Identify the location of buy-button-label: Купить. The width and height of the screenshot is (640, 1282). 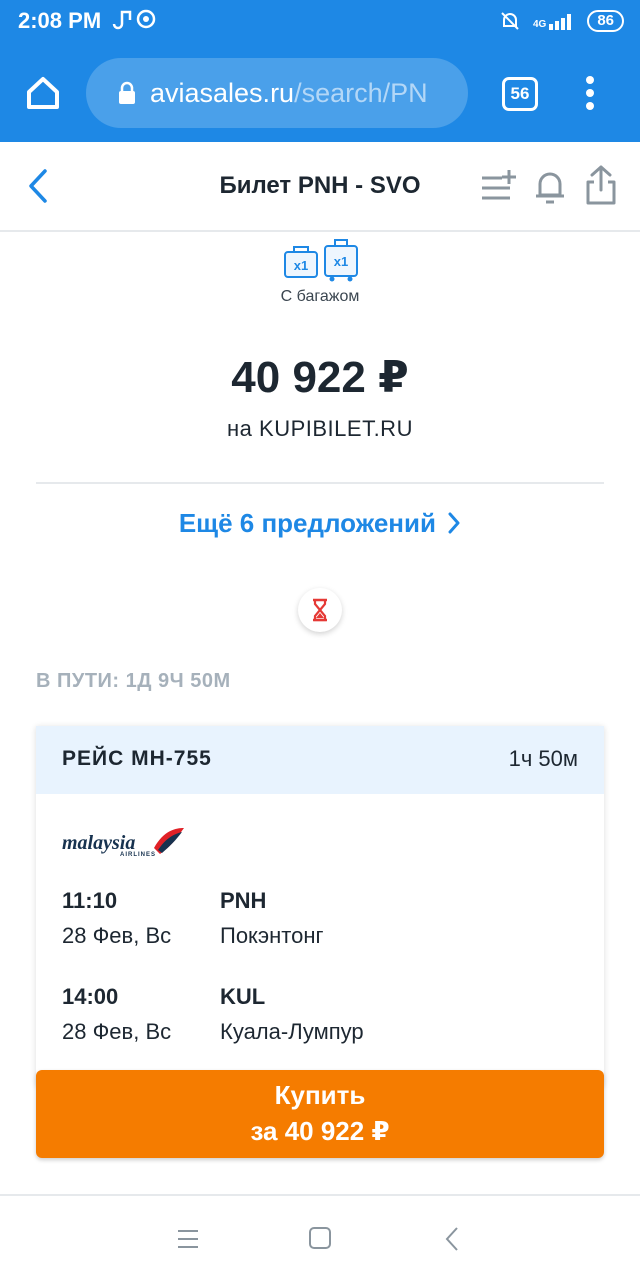
(320, 1095).